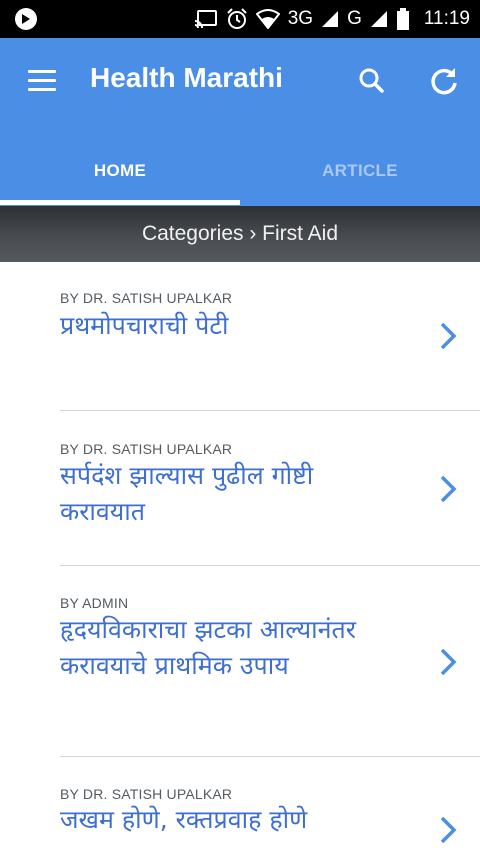  Describe the element at coordinates (186, 77) in the screenshot. I see `app-title: Health Marathi` at that location.